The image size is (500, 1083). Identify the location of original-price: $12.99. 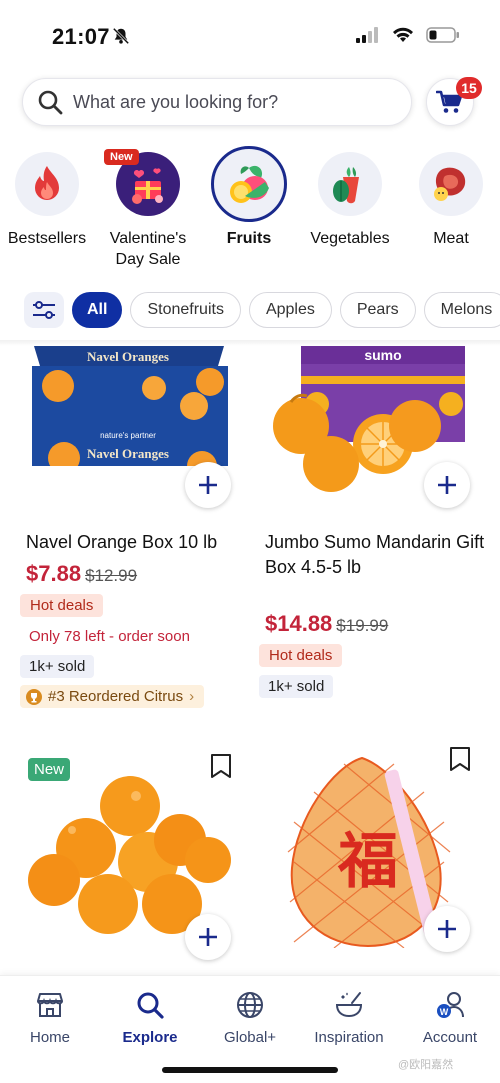
(111, 575).